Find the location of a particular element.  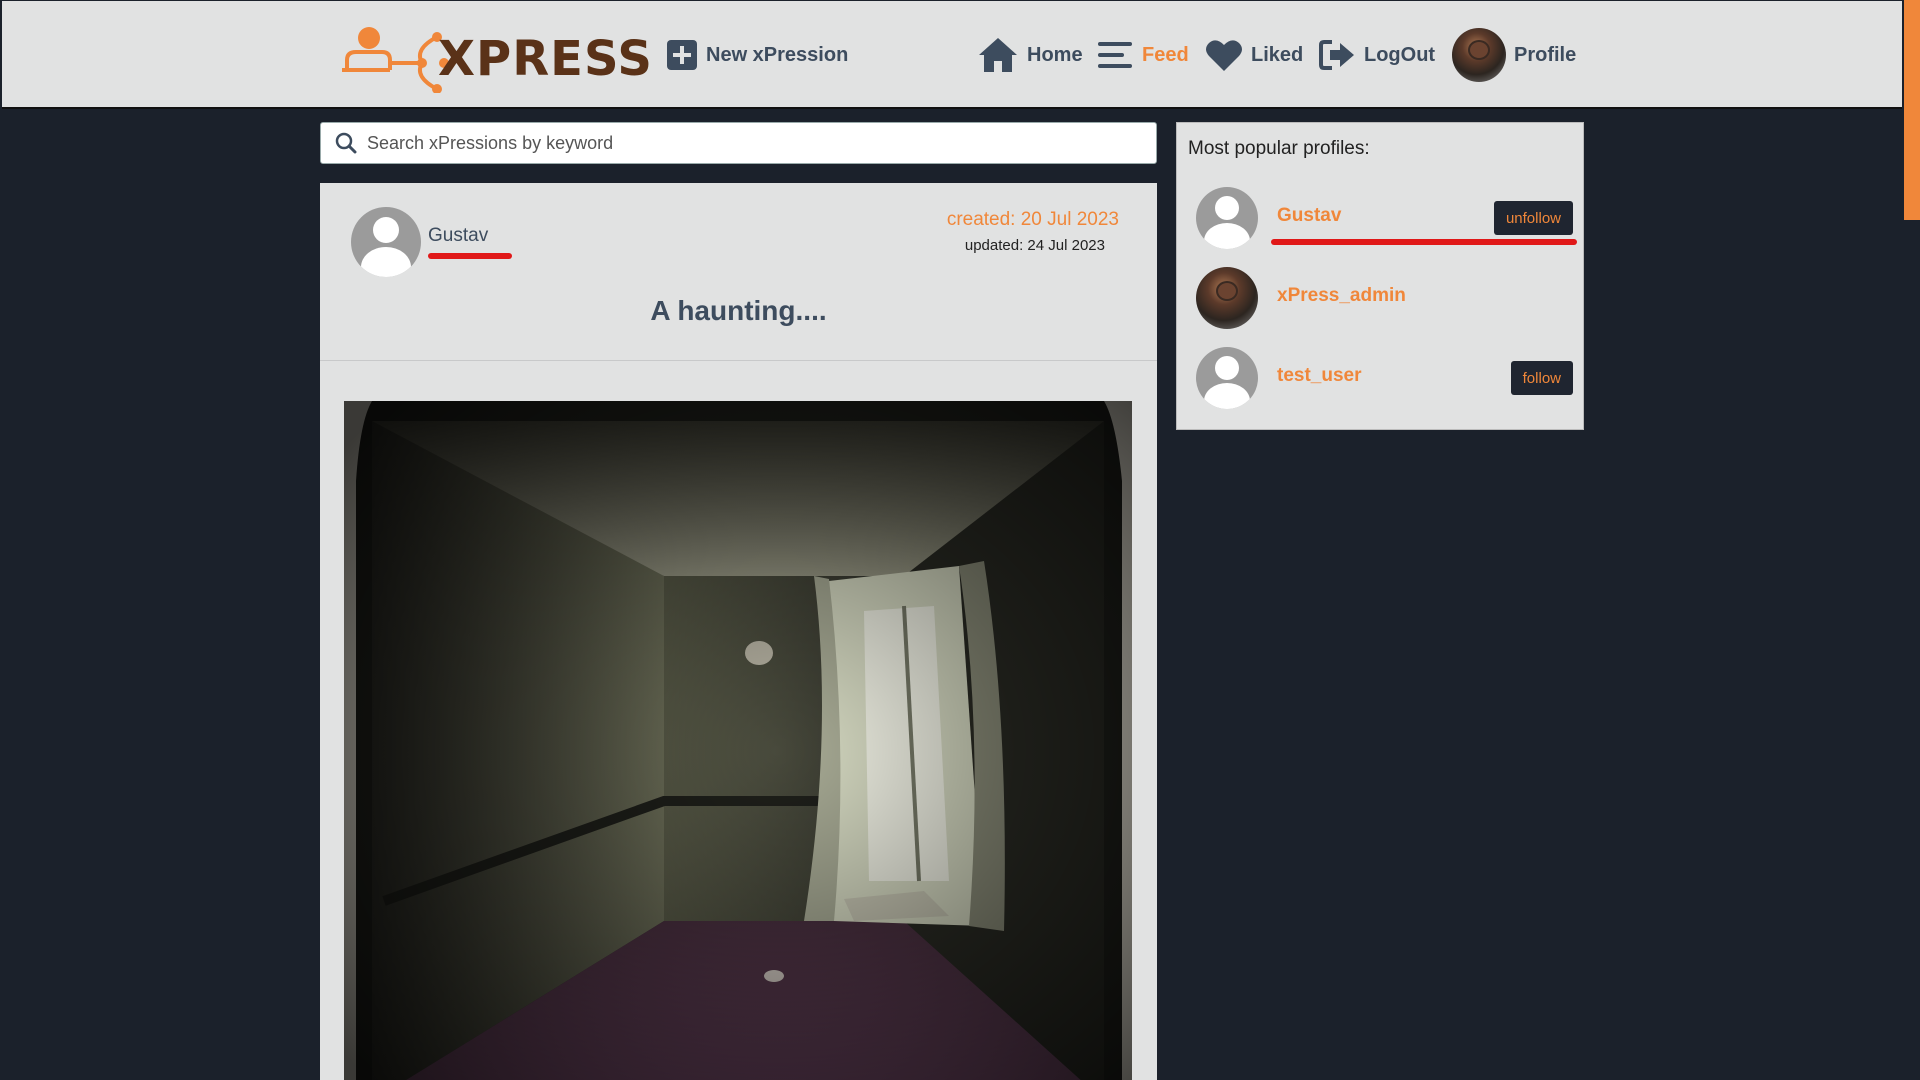

nav-feed-label: Feed is located at coordinates (1165, 54).